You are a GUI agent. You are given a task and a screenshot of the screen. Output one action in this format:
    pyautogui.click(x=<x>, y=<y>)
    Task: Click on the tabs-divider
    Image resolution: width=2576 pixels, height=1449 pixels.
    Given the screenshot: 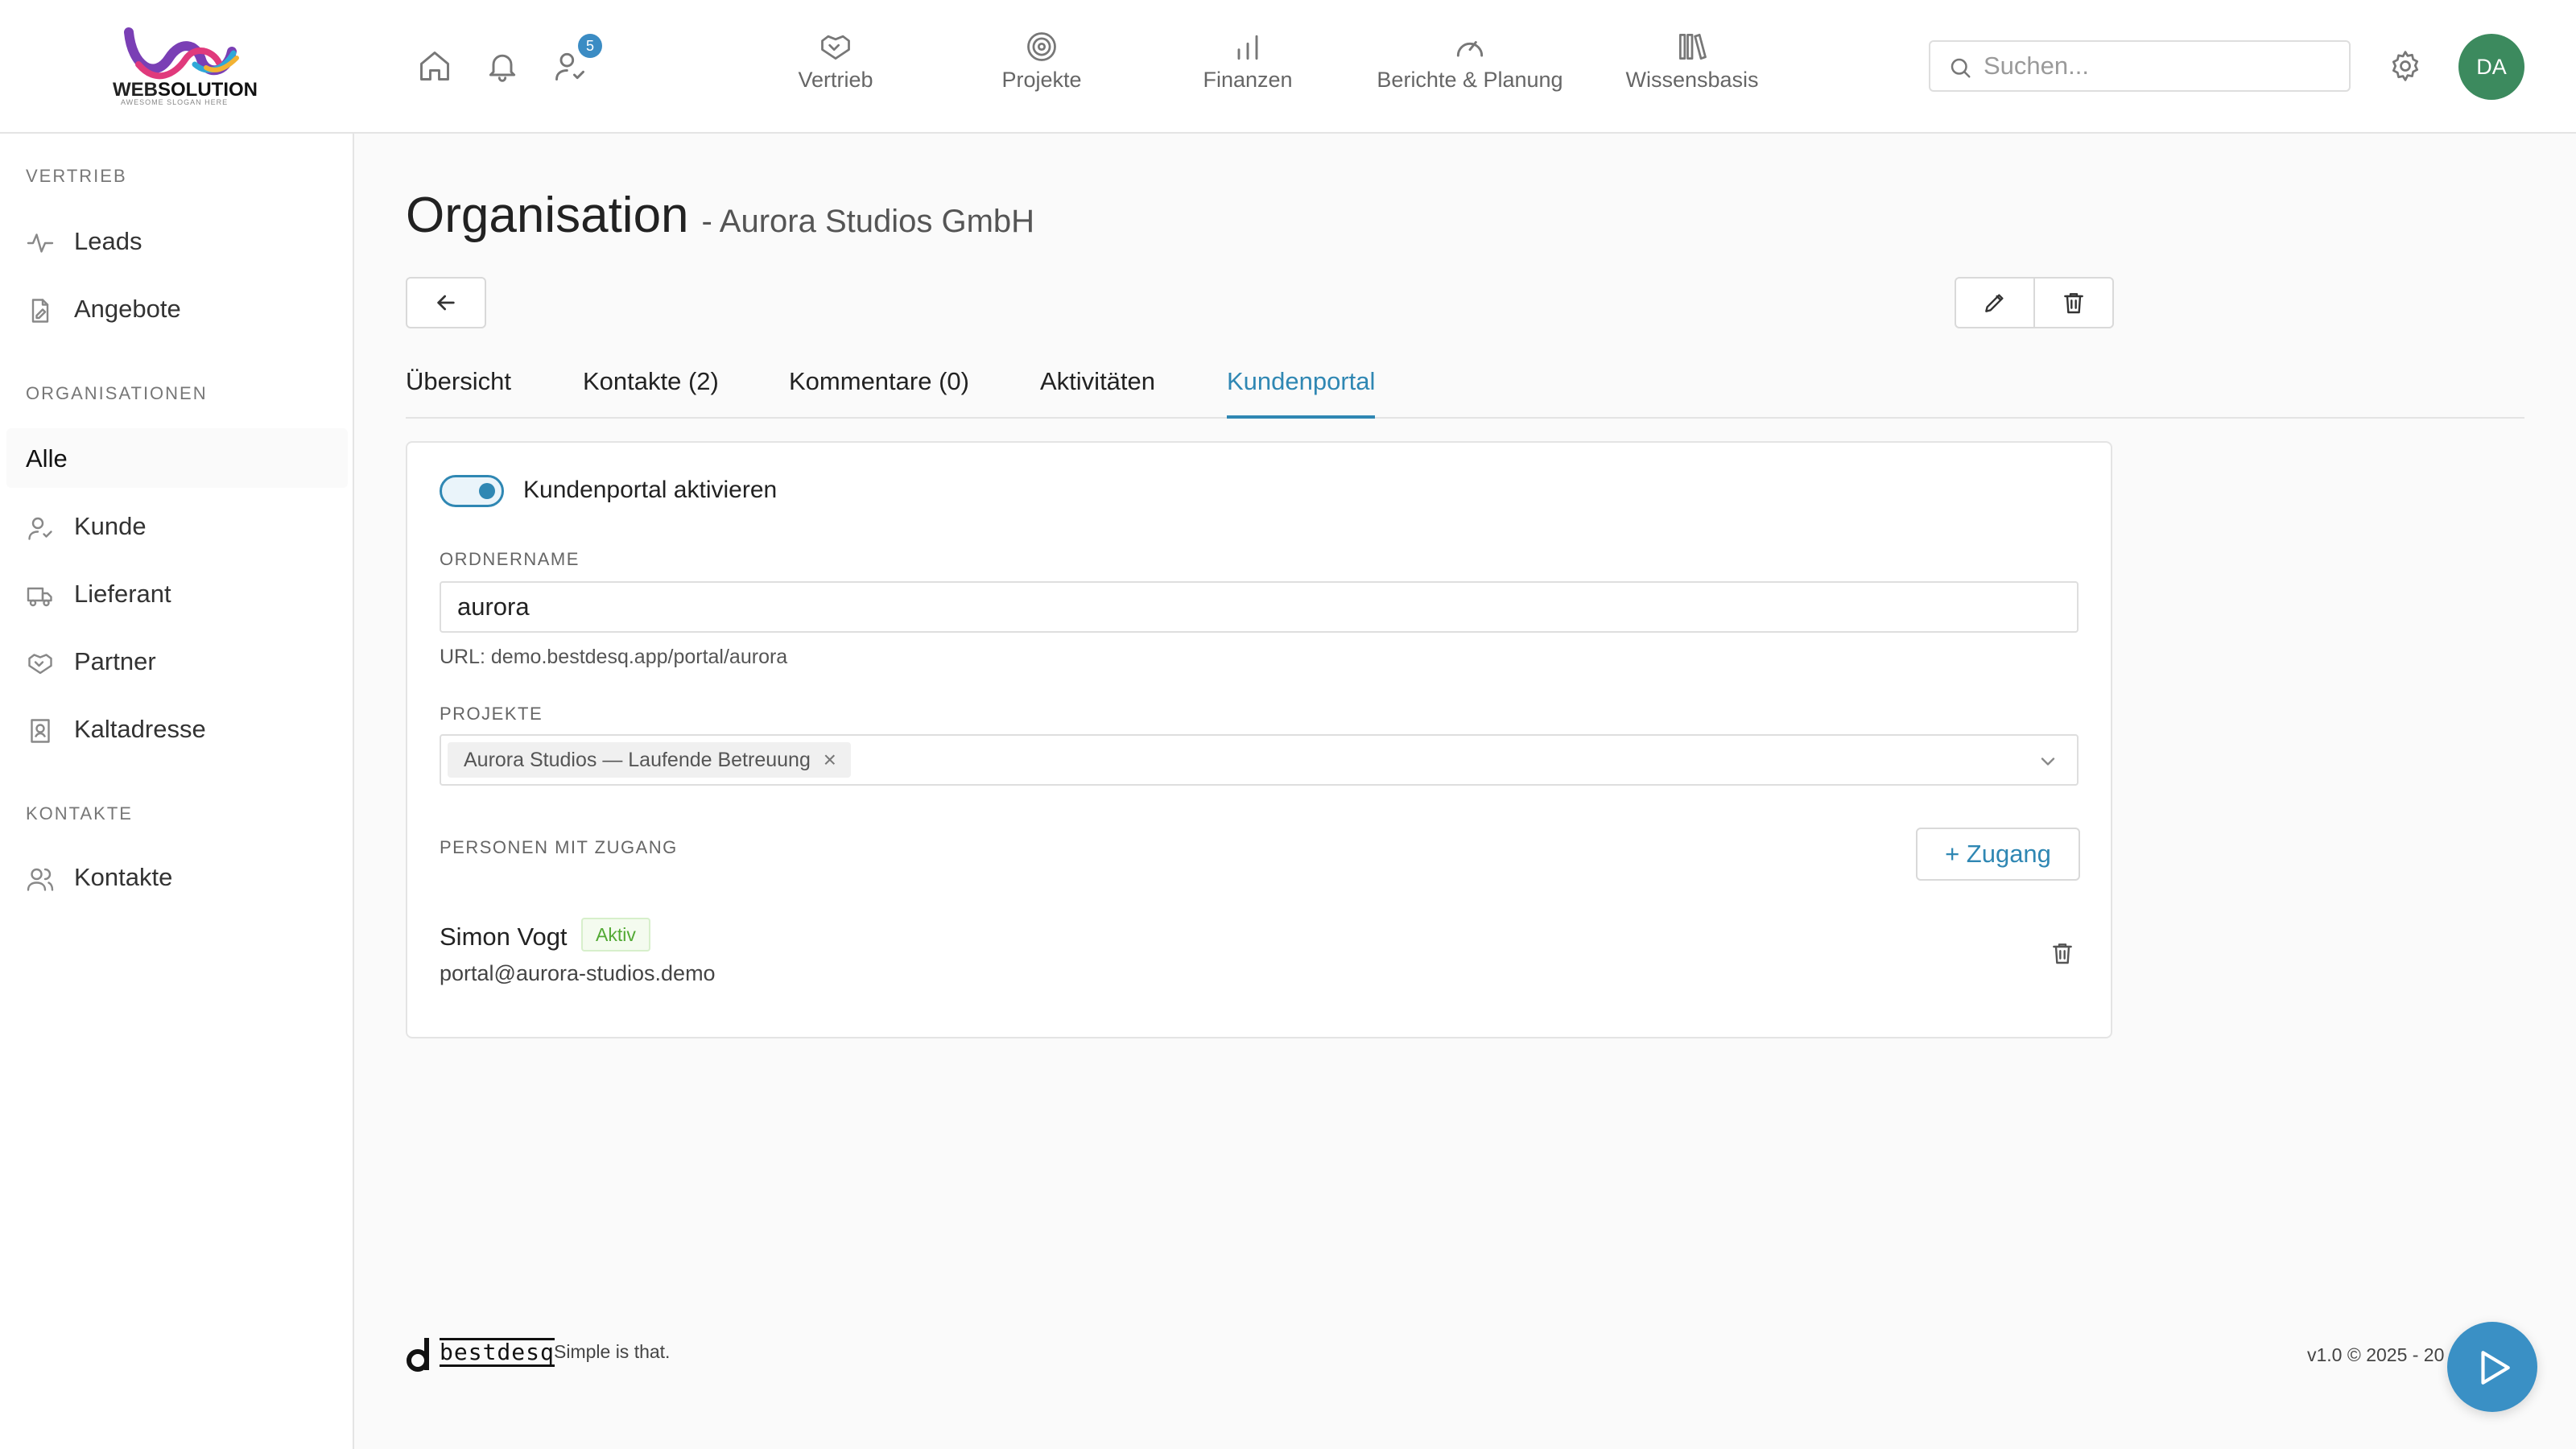 What is the action you would take?
    pyautogui.click(x=1465, y=418)
    